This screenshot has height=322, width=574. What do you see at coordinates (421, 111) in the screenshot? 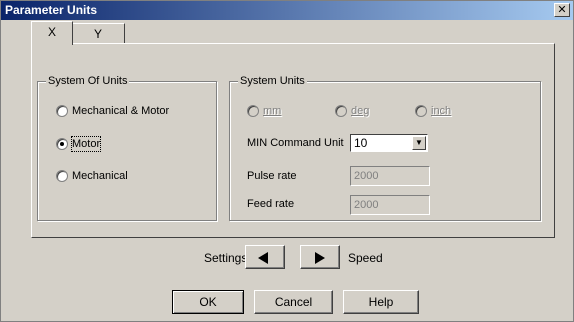
I see `radio-inch-button` at bounding box center [421, 111].